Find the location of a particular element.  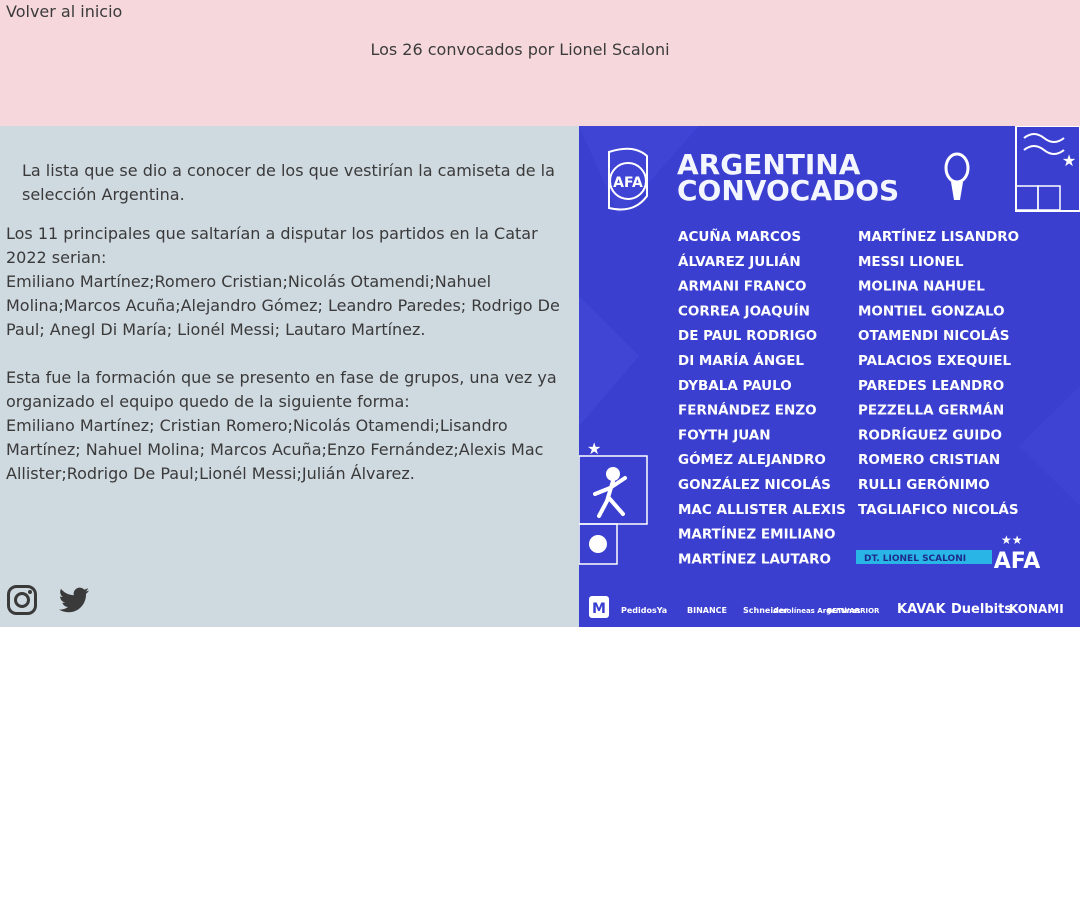

player-name: GÓMEZ ALEJANDRO is located at coordinates (752, 459).